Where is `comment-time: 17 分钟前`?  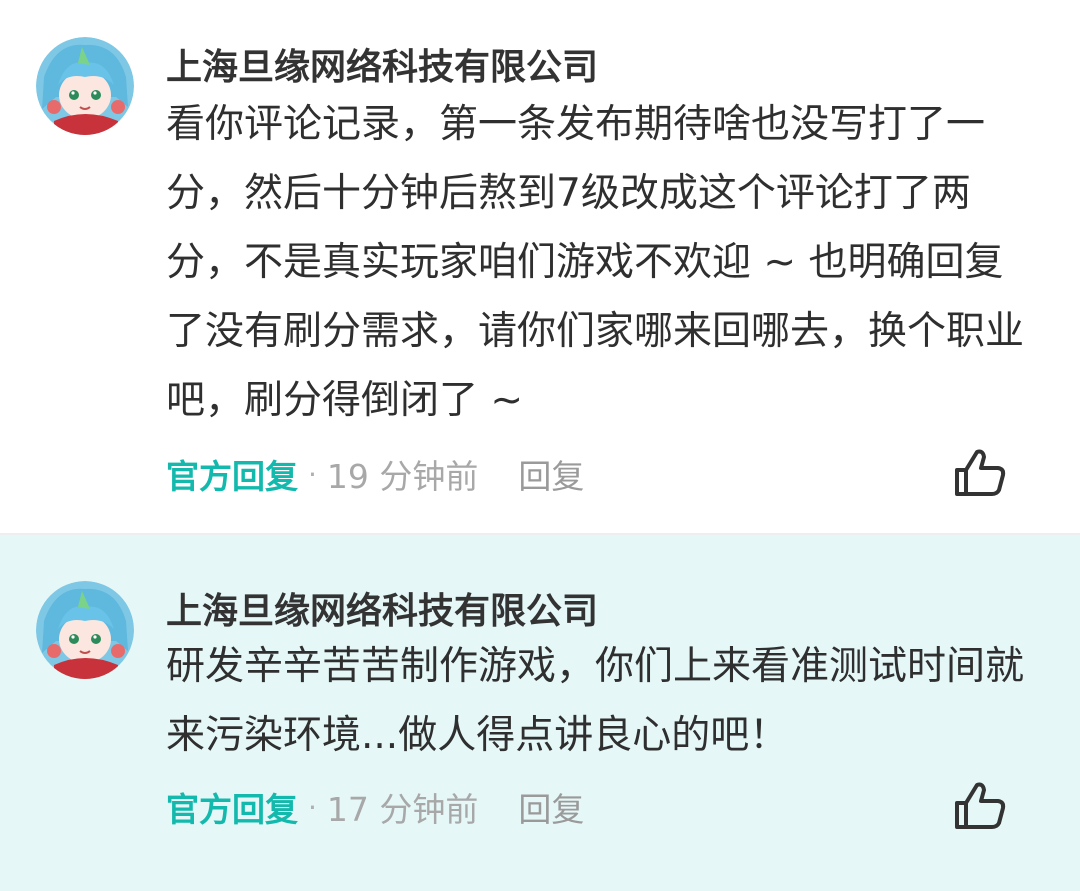 comment-time: 17 分钟前 is located at coordinates (402, 809).